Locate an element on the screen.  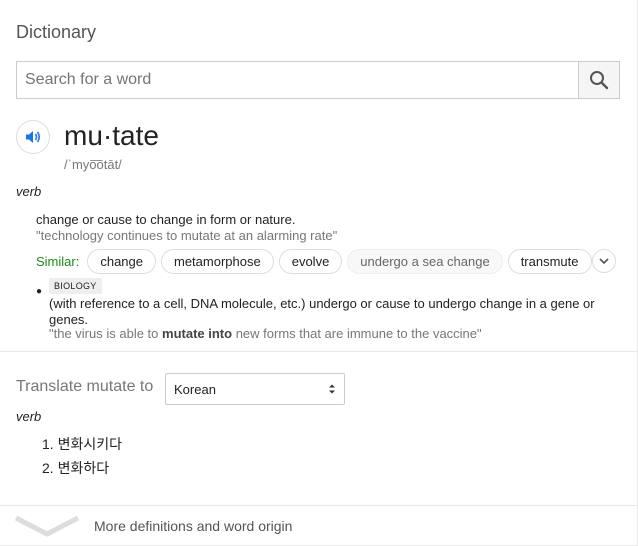
part-of-speech: verb is located at coordinates (29, 191).